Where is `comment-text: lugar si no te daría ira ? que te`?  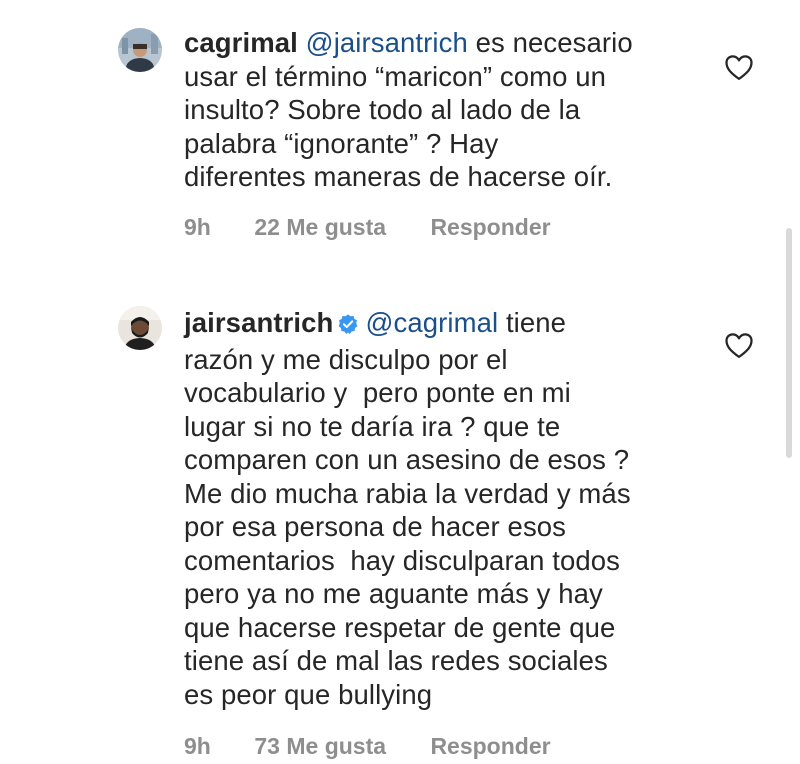
comment-text: lugar si no te daría ira ? que te is located at coordinates (372, 426).